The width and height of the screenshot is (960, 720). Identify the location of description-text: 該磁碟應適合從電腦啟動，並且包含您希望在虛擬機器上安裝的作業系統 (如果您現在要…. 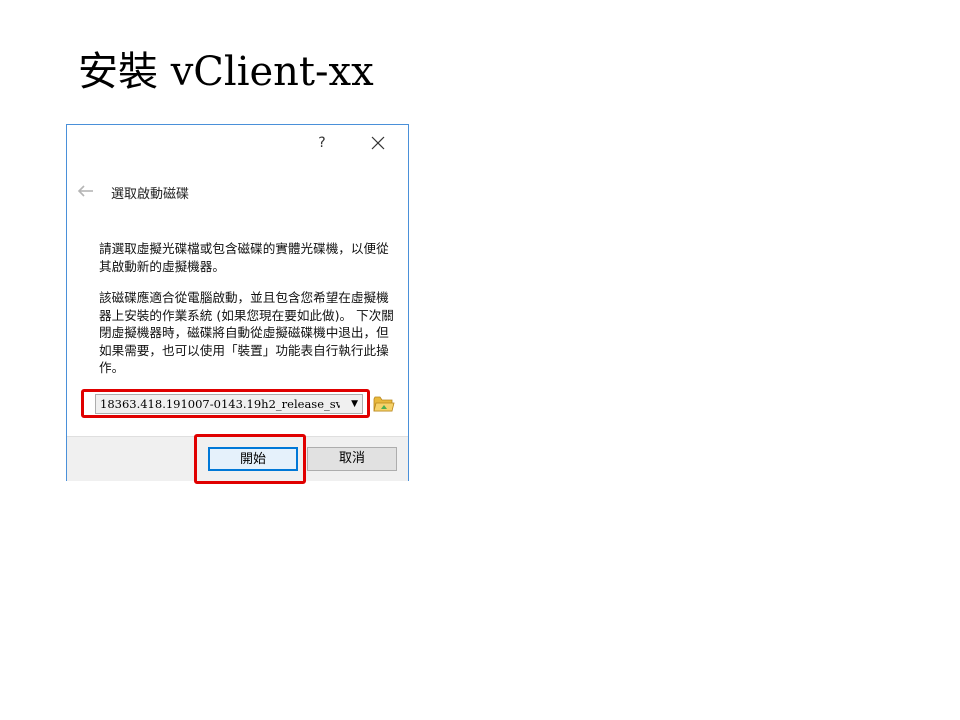
(246, 333).